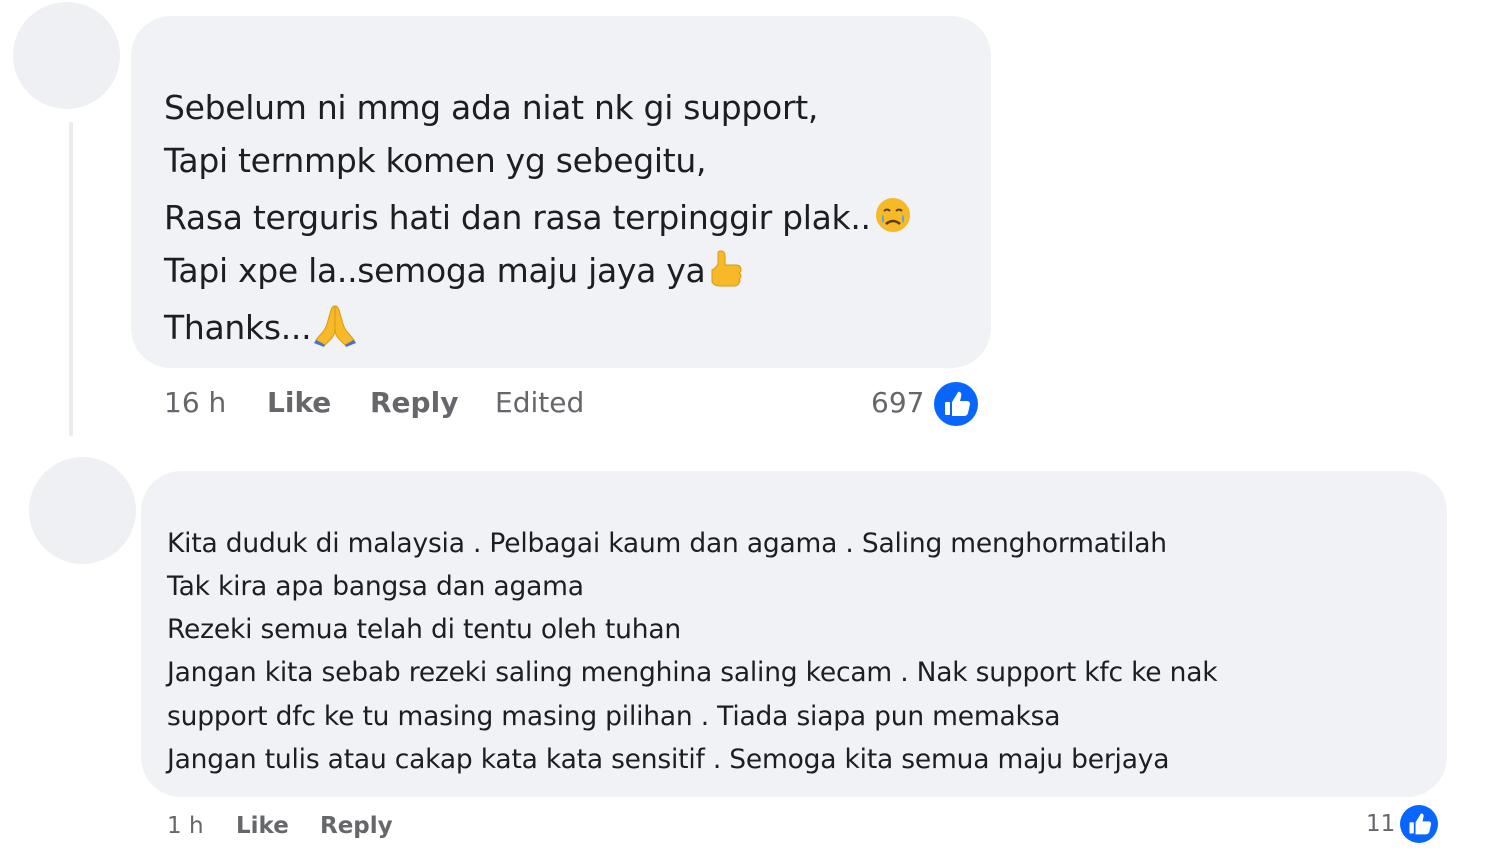 This screenshot has height=858, width=1492. Describe the element at coordinates (71, 279) in the screenshot. I see `thread-line` at that location.